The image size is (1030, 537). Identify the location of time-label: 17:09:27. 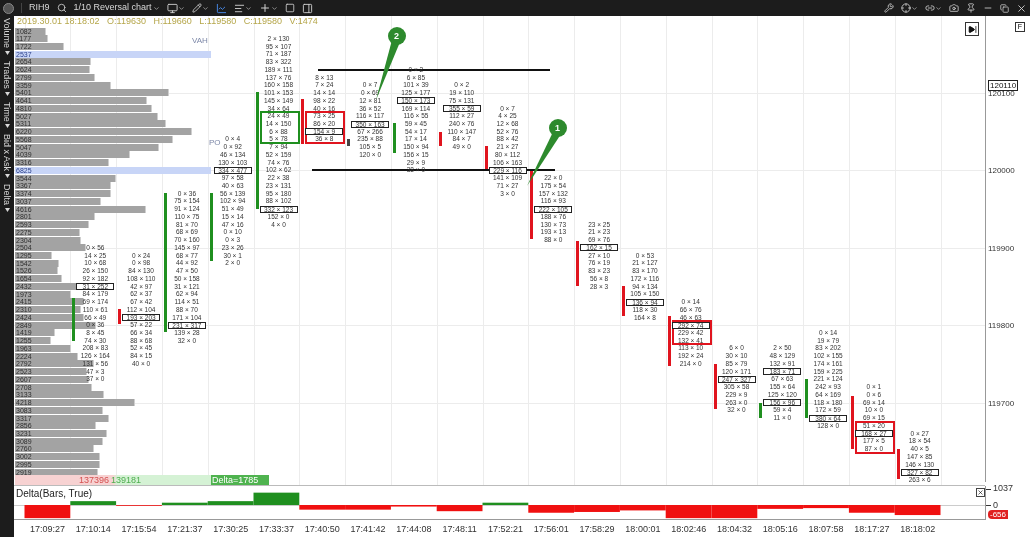
(47, 529).